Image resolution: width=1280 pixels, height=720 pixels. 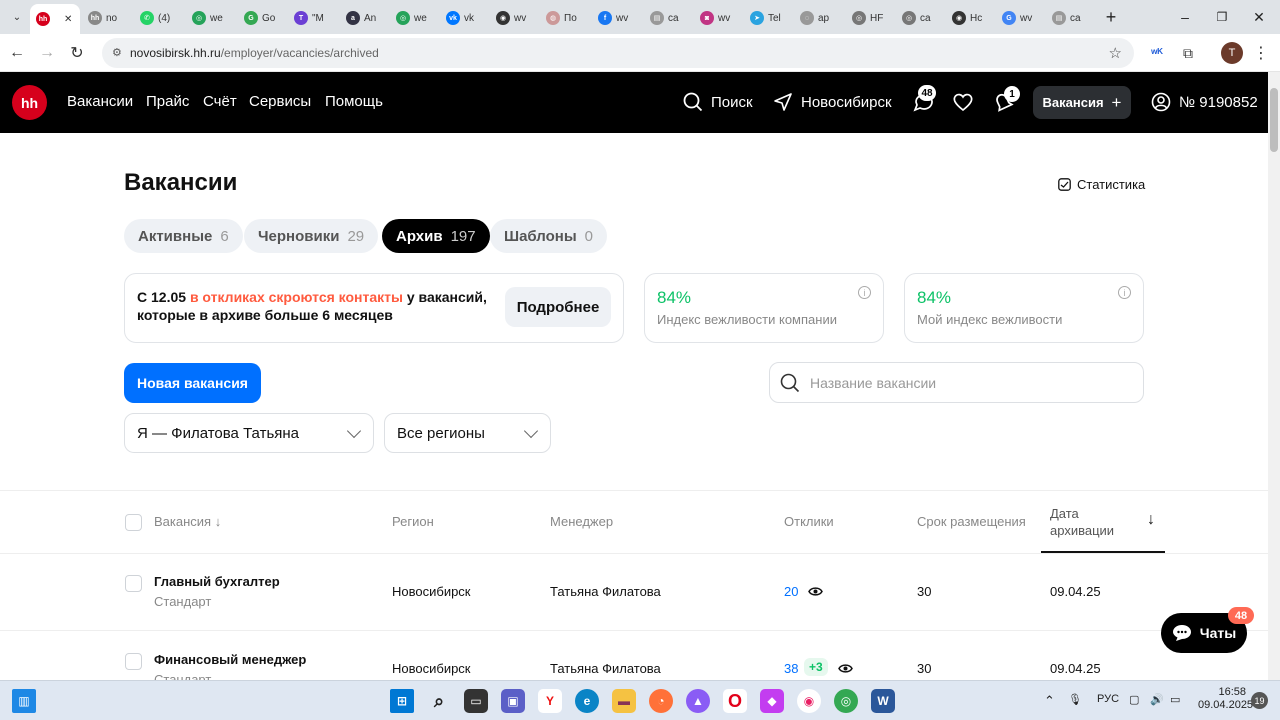 I want to click on task-view-icon: ▭, so click(x=476, y=701).